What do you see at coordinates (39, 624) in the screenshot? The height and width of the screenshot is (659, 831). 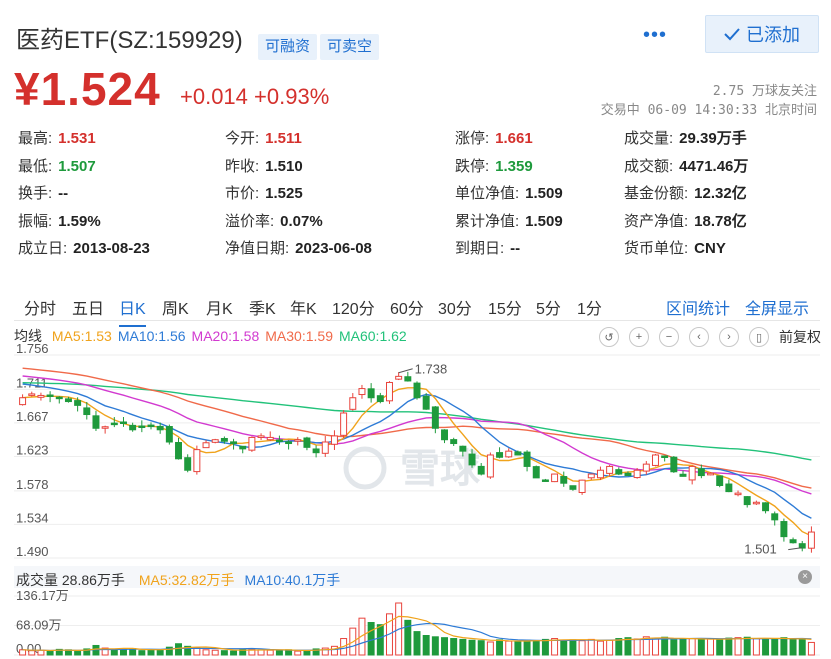 I see `vol-tick-label: 68.09万` at bounding box center [39, 624].